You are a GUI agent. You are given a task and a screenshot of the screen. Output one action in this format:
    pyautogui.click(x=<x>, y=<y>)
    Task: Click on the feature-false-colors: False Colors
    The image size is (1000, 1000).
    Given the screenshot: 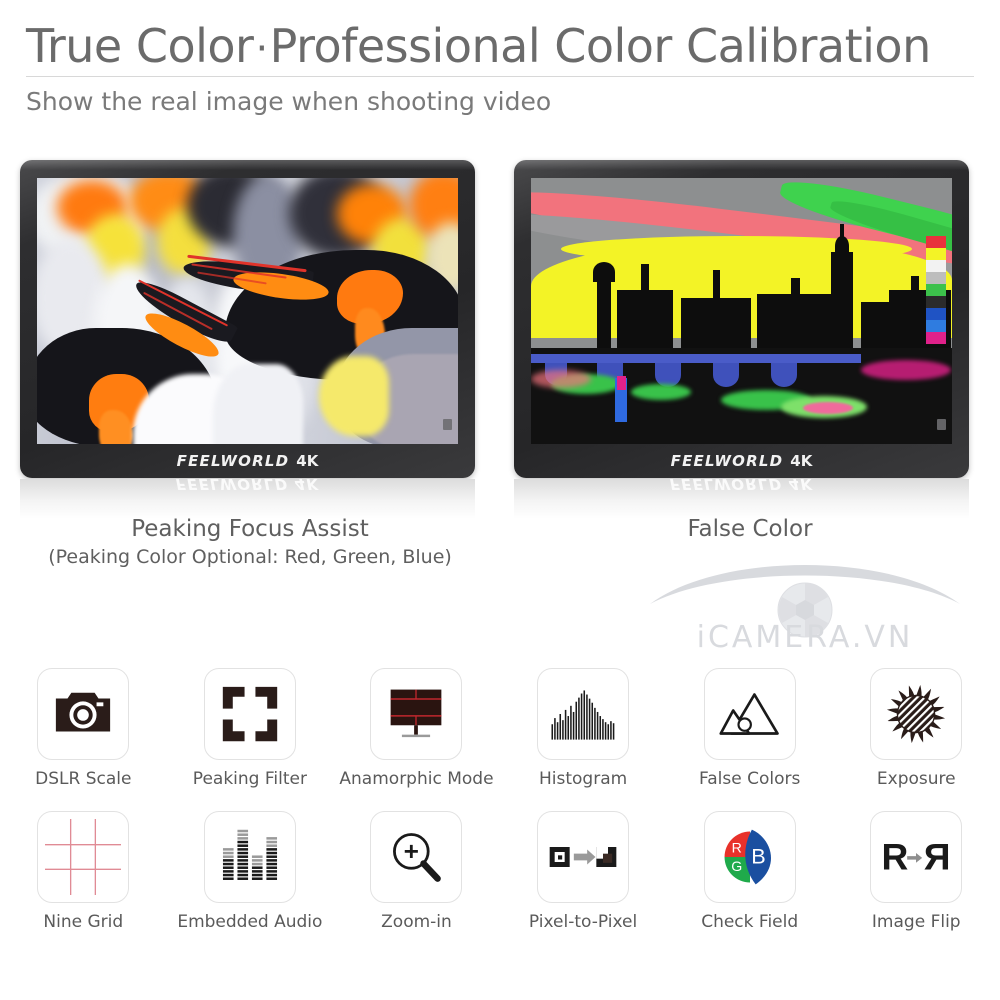 What is the action you would take?
    pyautogui.click(x=749, y=728)
    